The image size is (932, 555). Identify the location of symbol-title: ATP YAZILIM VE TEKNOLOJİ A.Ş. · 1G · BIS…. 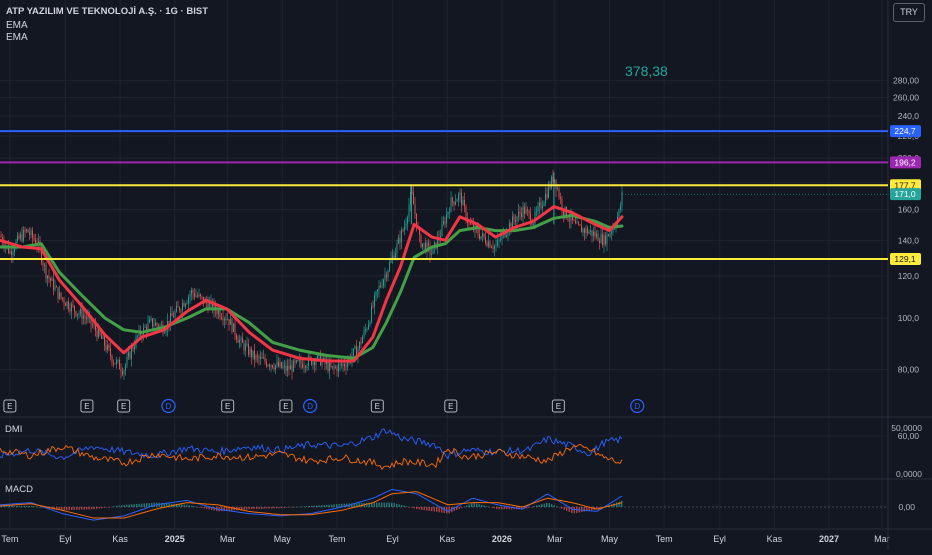
(107, 11).